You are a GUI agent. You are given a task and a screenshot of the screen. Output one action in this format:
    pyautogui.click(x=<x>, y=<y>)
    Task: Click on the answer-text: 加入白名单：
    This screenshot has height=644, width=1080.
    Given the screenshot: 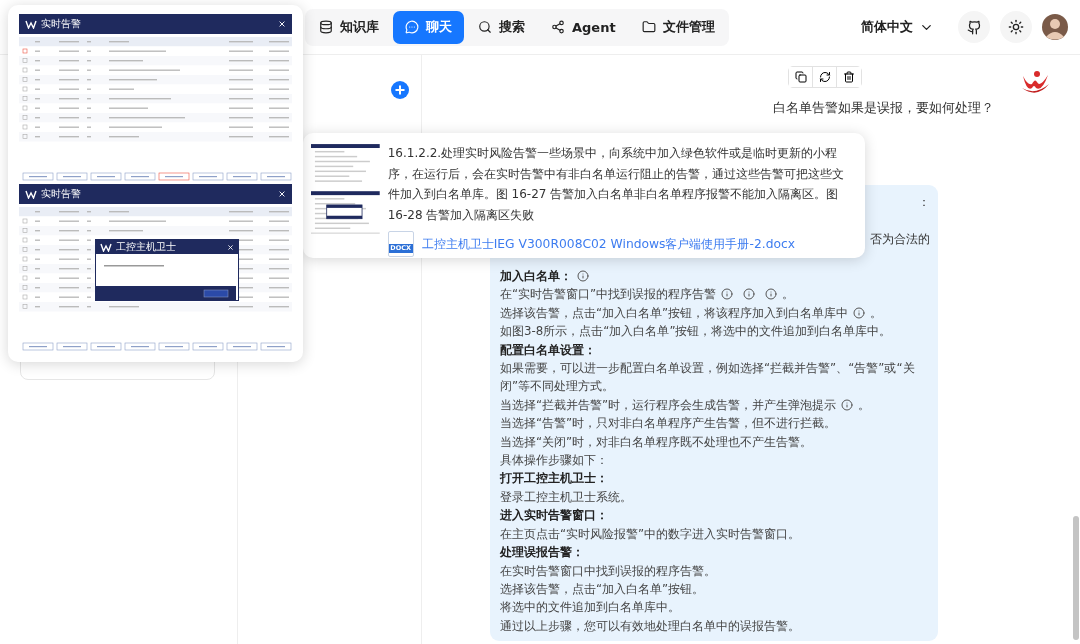 What is the action you would take?
    pyautogui.click(x=536, y=276)
    